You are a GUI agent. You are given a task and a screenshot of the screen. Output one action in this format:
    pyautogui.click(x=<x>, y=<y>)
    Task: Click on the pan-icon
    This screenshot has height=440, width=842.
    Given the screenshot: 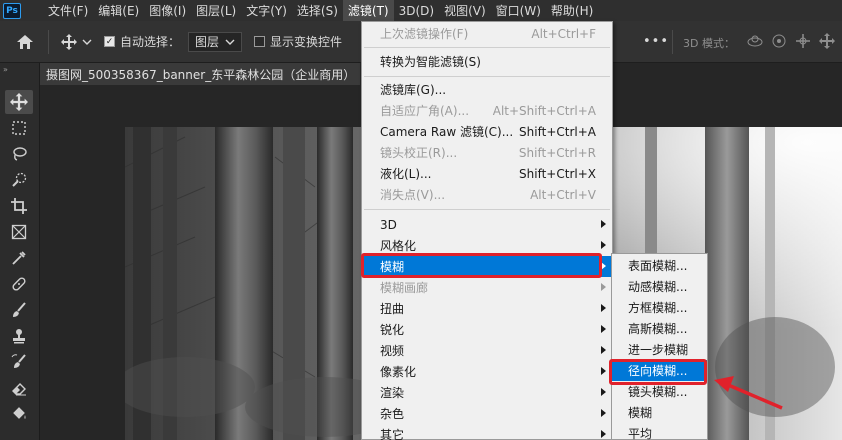 What is the action you would take?
    pyautogui.click(x=827, y=41)
    